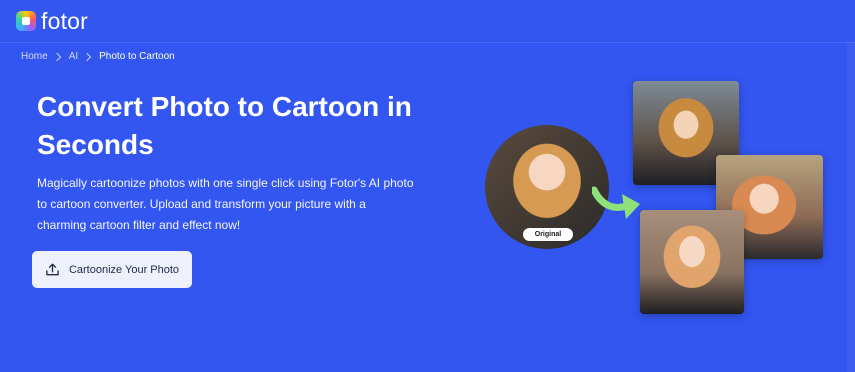  Describe the element at coordinates (65, 21) in the screenshot. I see `logo-text: fotor` at that location.